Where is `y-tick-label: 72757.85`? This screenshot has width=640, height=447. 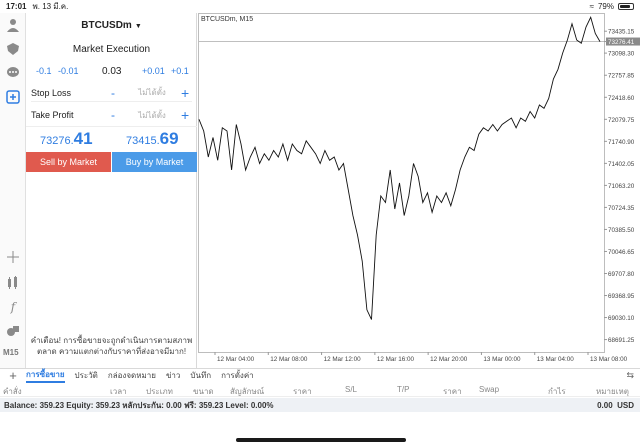
y-tick-label: 72757.85 is located at coordinates (621, 76).